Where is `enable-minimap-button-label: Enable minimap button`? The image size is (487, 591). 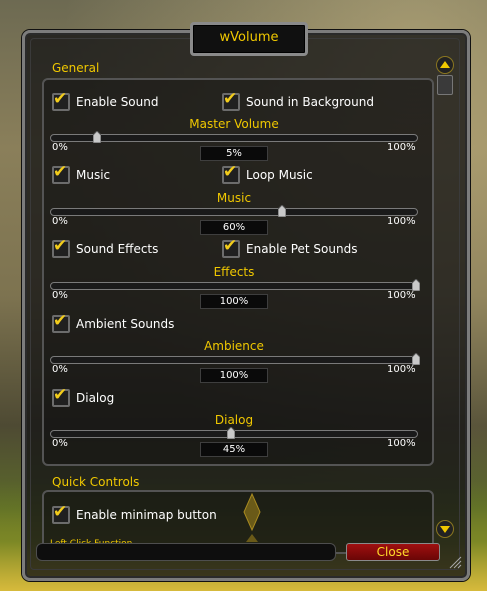 enable-minimap-button-label: Enable minimap button is located at coordinates (146, 515).